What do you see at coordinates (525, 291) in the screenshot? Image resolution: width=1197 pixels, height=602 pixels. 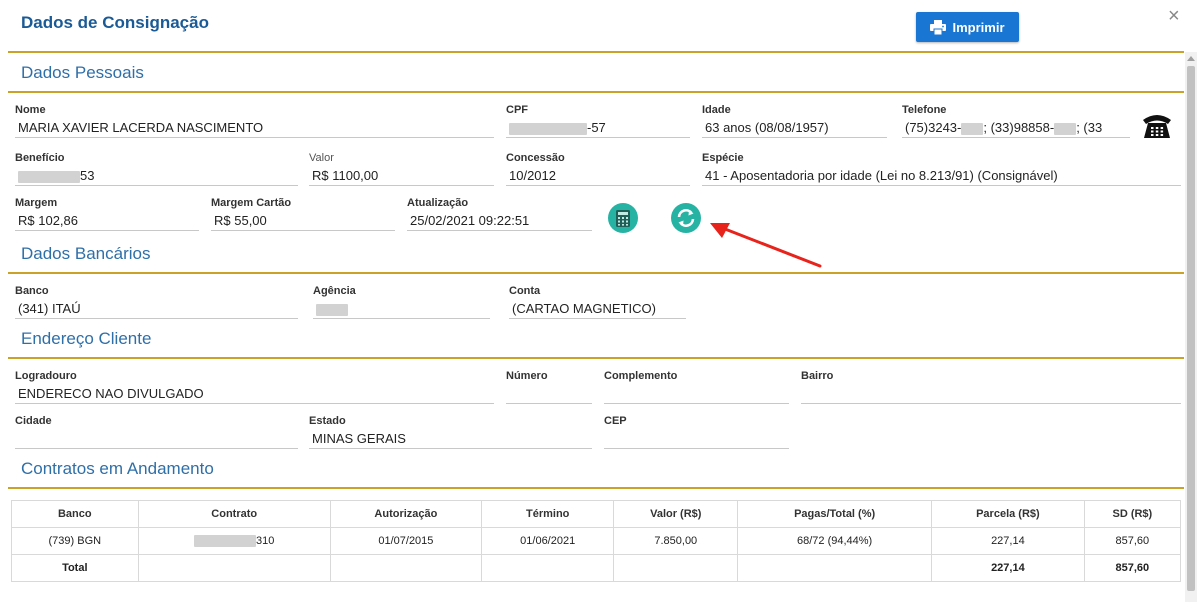 I see `label-conta: Conta` at bounding box center [525, 291].